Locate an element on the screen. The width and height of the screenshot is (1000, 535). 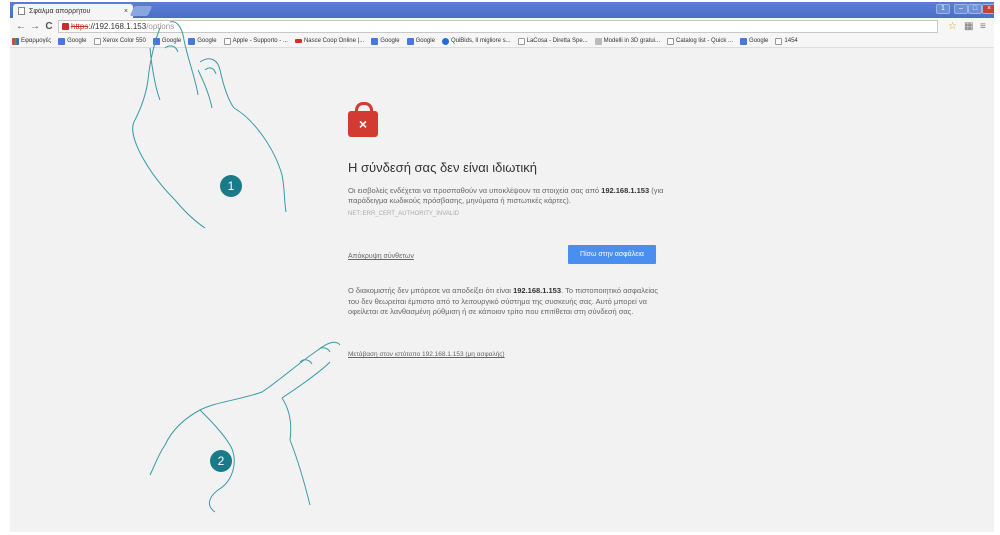
tab-privacy-error: Σφάλμα απορρήτου × is located at coordinates (73, 11).